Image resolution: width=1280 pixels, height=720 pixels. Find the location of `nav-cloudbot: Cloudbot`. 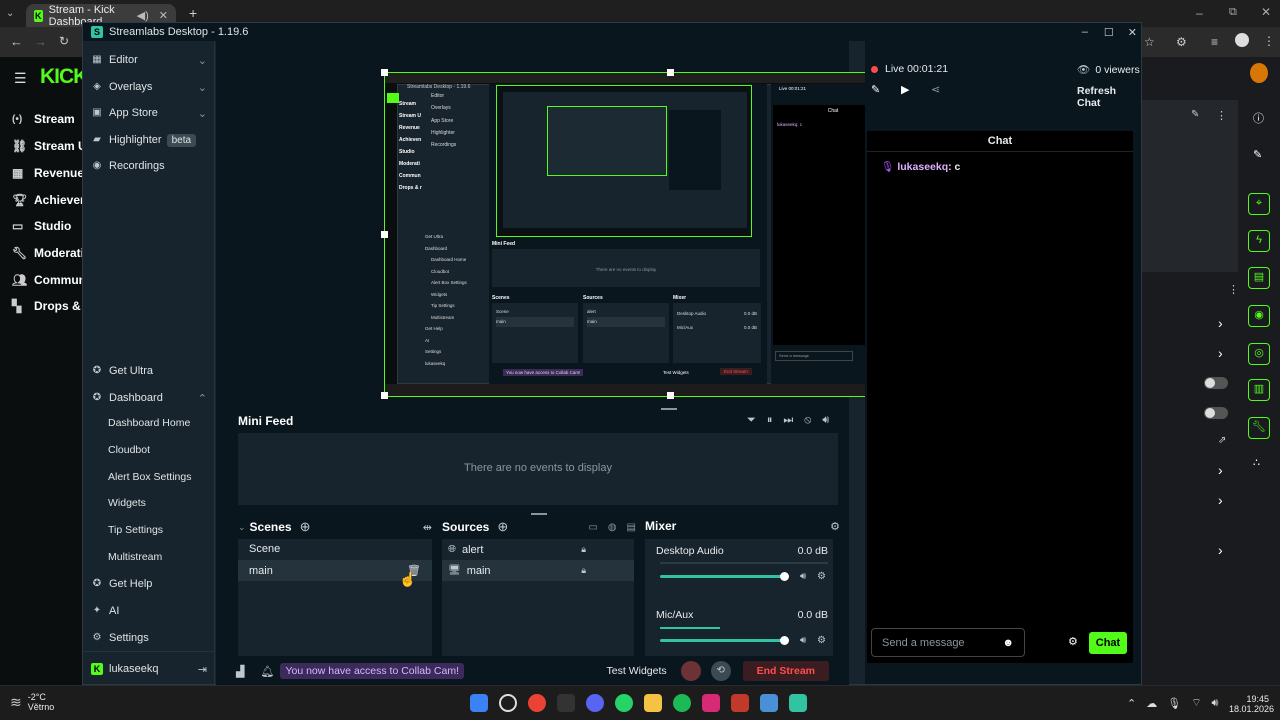

nav-cloudbot: Cloudbot is located at coordinates (129, 450).